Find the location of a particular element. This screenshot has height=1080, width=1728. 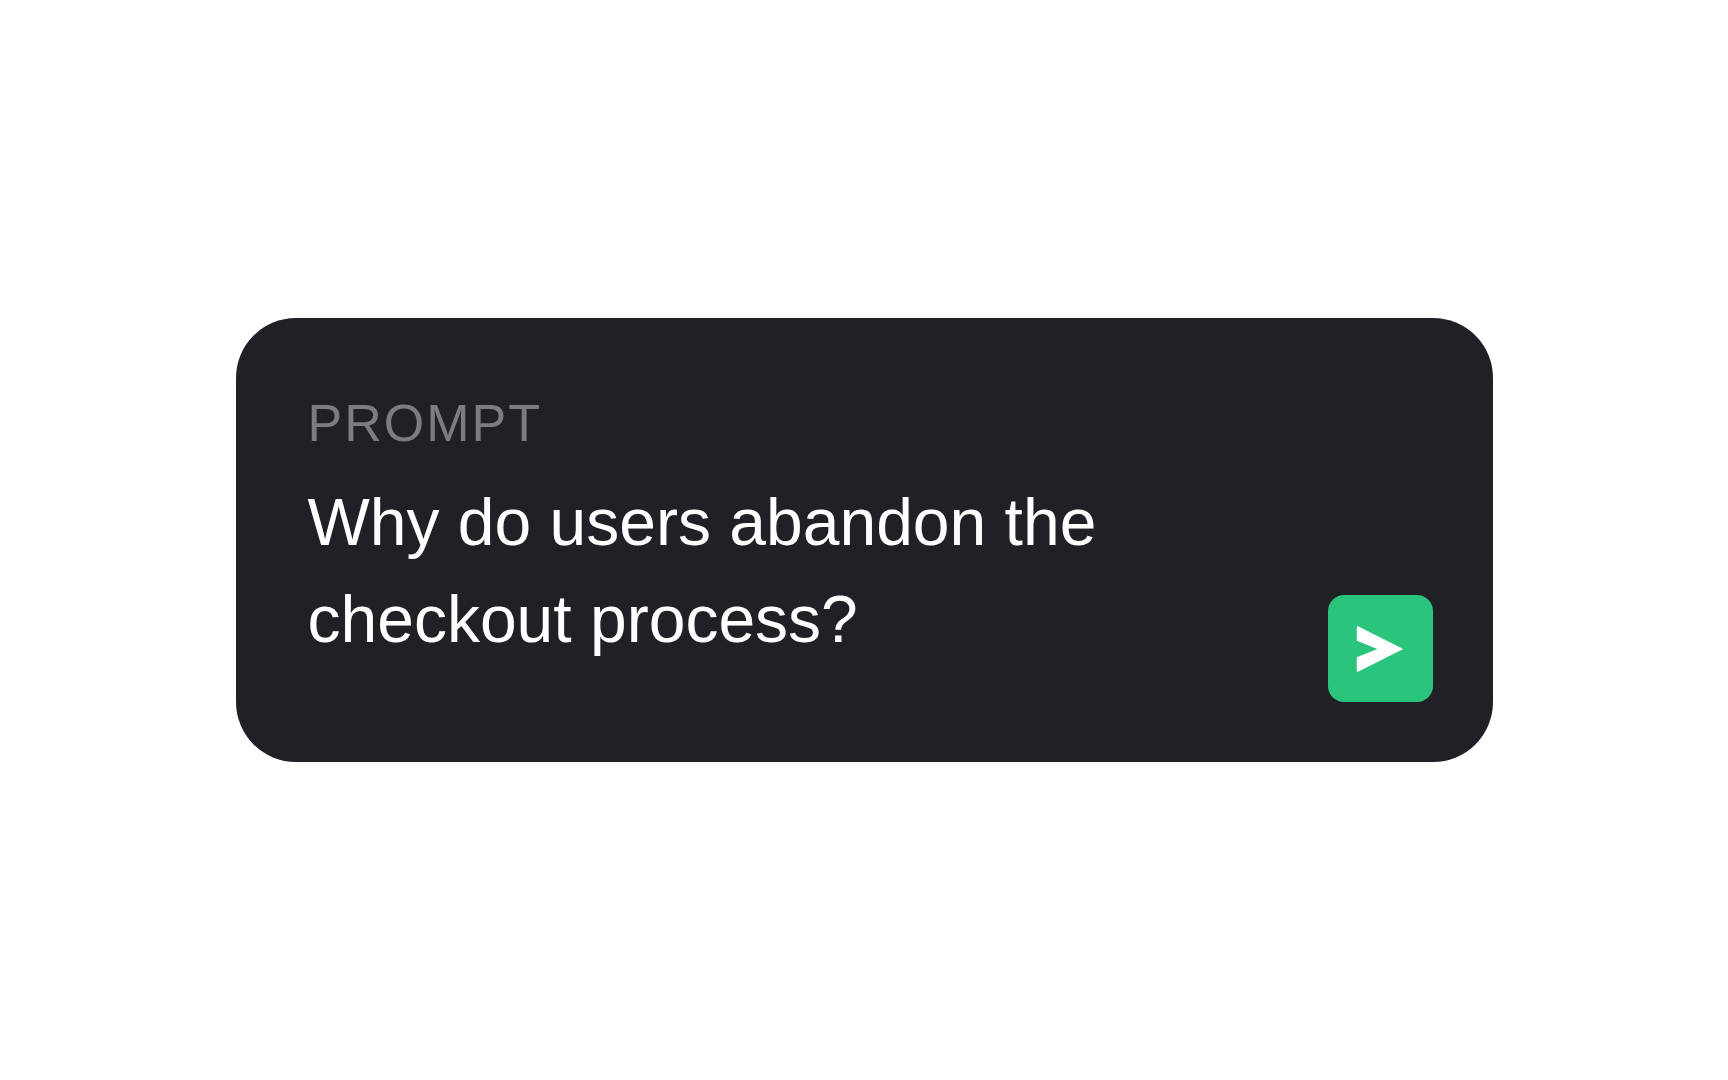

prompt-label: PROMPT is located at coordinates (425, 423).